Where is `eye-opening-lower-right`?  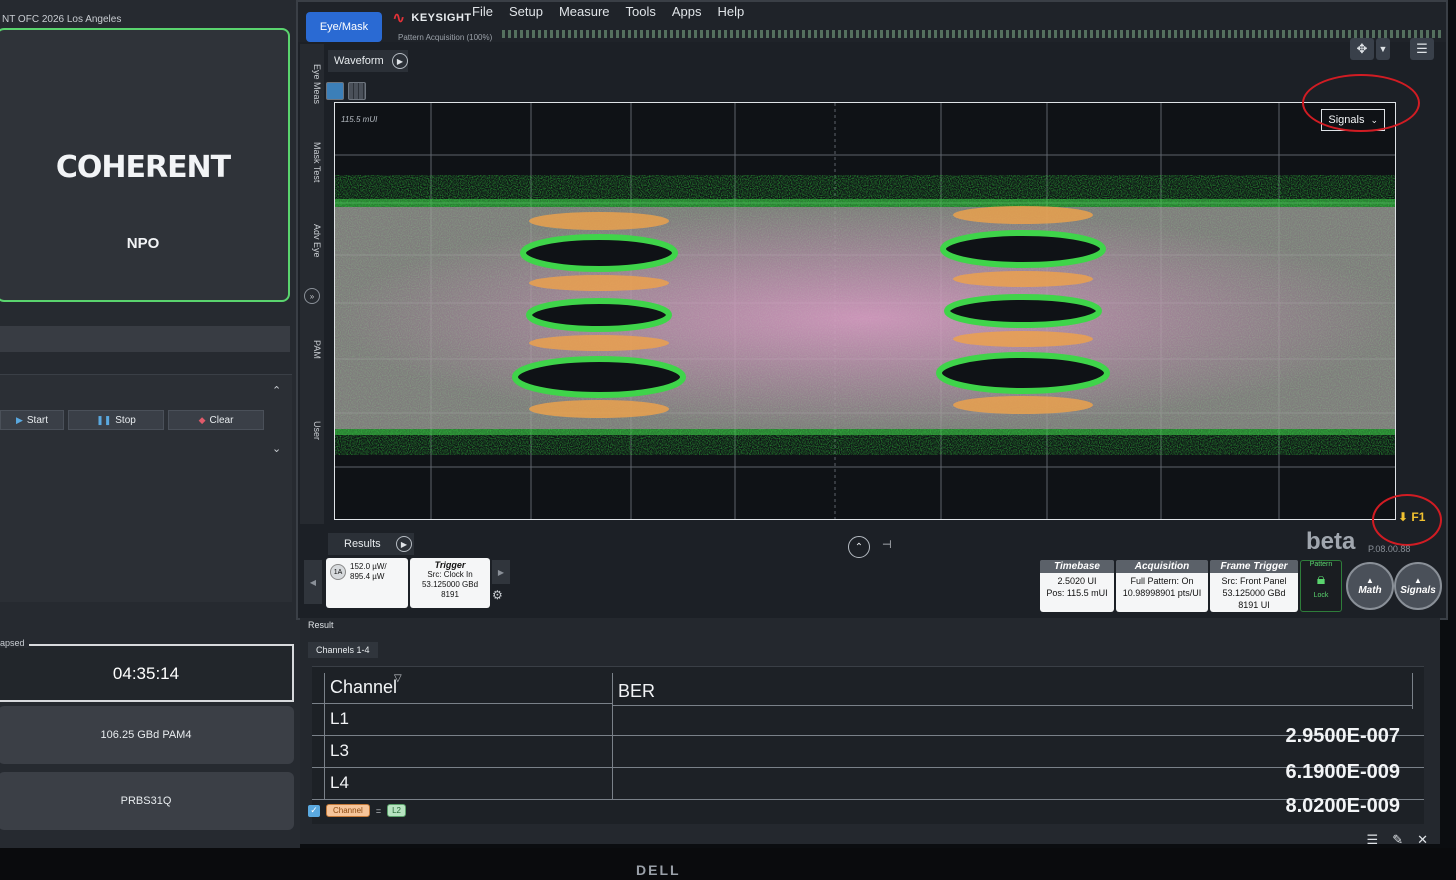 eye-opening-lower-right is located at coordinates (1023, 373).